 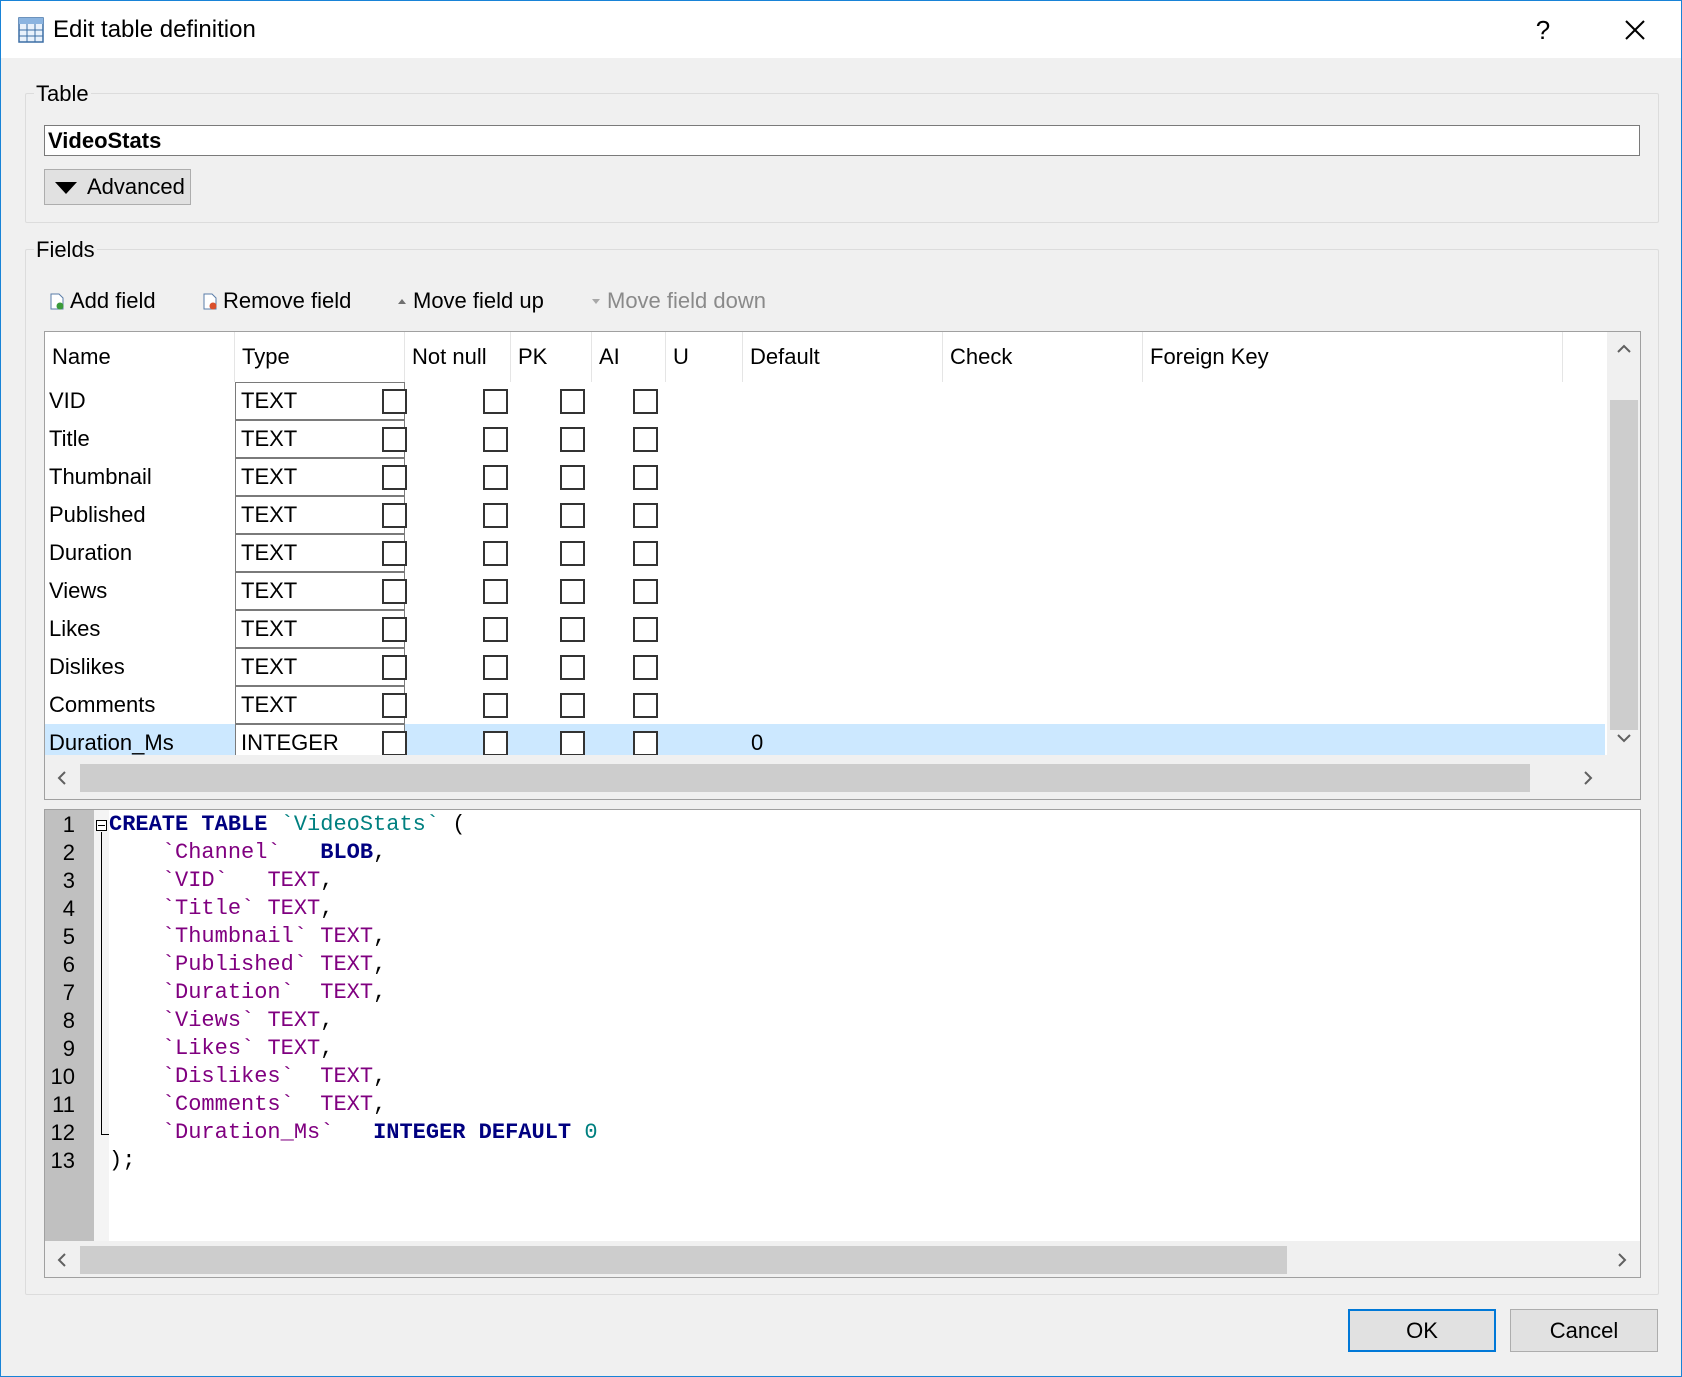 What do you see at coordinates (683, 1260) in the screenshot?
I see `editor-scroll-thumb` at bounding box center [683, 1260].